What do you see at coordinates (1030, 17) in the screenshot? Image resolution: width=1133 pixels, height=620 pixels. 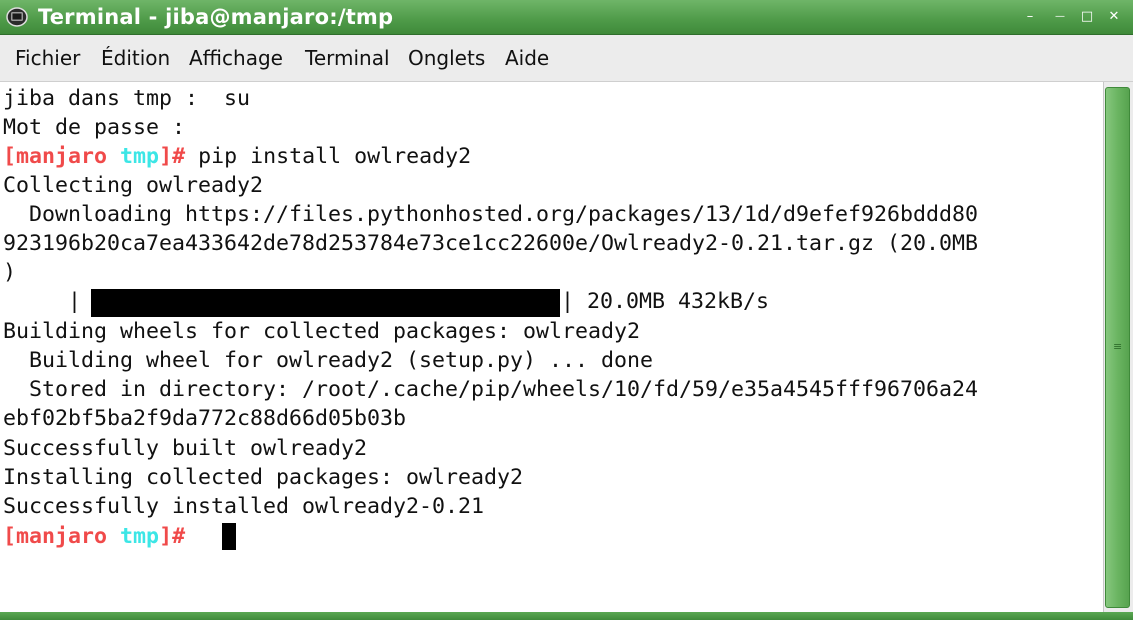 I see `window-menu-button: –` at bounding box center [1030, 17].